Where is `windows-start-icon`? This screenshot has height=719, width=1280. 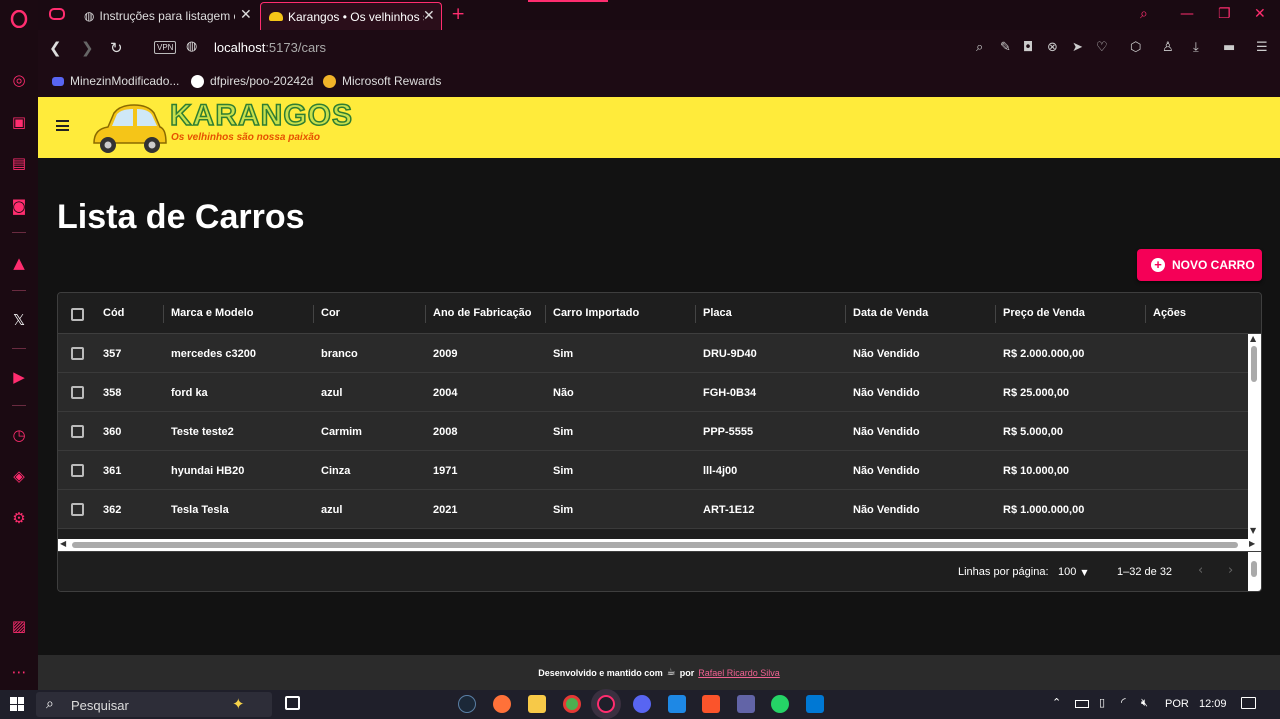 windows-start-icon is located at coordinates (17, 704).